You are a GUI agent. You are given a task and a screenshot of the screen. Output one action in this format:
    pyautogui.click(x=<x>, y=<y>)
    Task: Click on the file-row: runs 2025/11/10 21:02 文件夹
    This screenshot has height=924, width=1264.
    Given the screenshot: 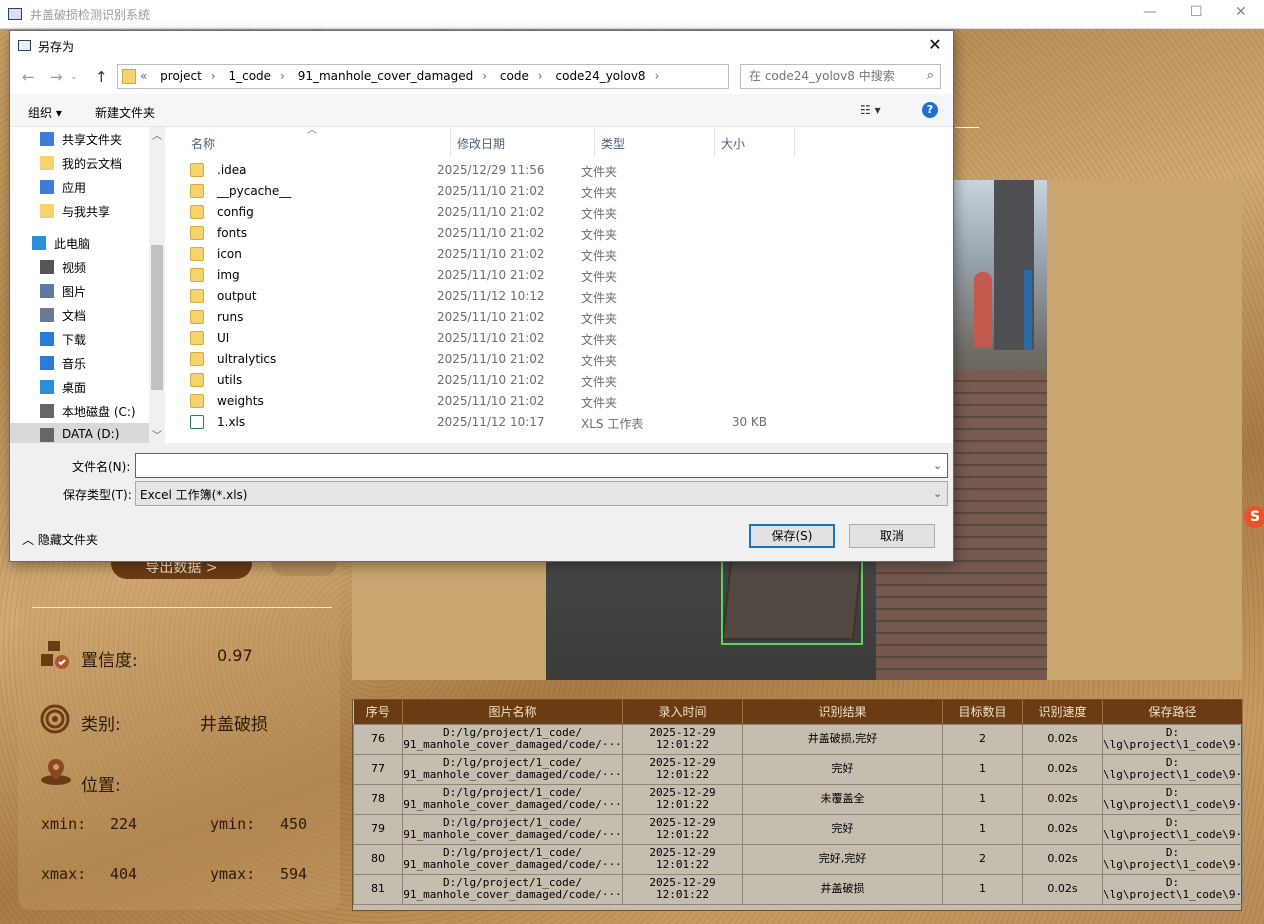 What is the action you would take?
    pyautogui.click(x=565, y=317)
    